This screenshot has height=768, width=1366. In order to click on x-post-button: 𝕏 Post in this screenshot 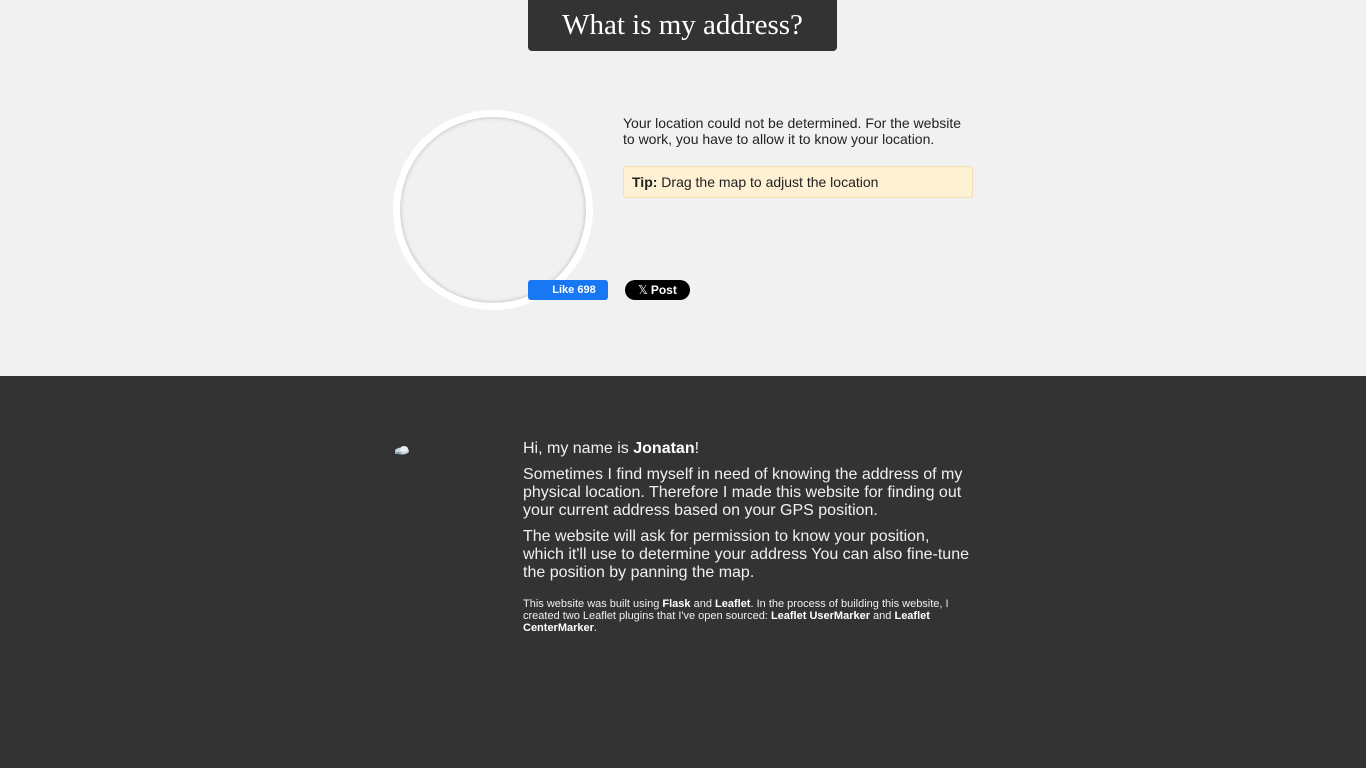, I will do `click(657, 290)`.